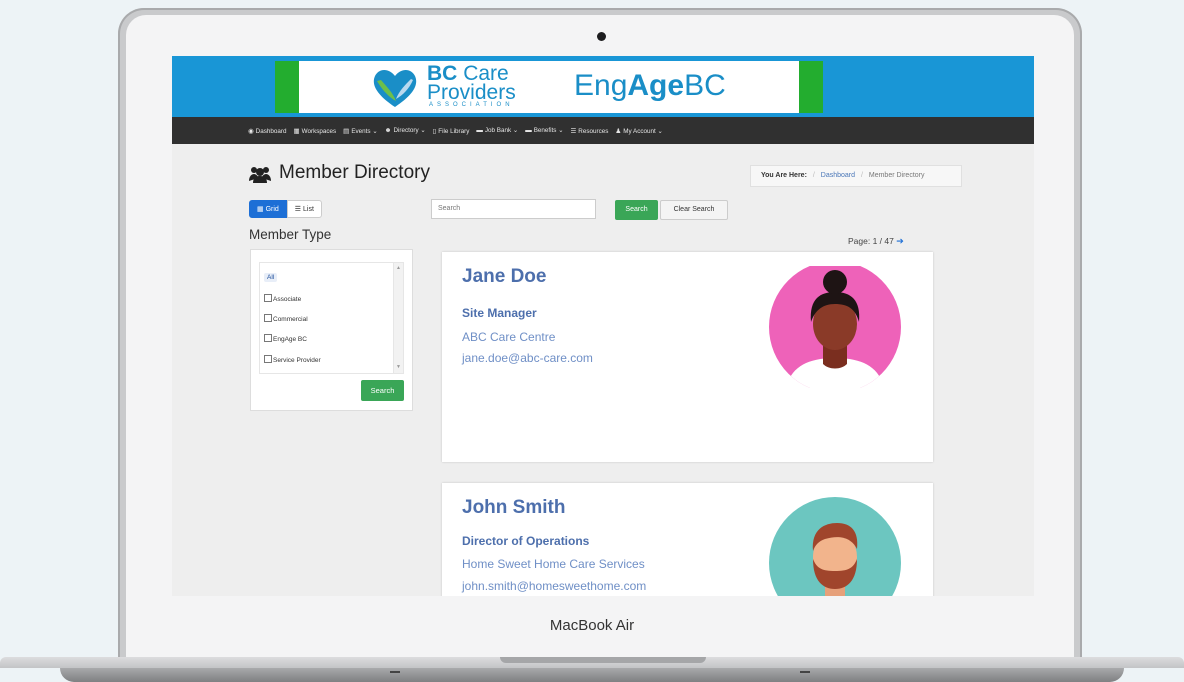 Image resolution: width=1184 pixels, height=682 pixels. What do you see at coordinates (395, 88) in the screenshot?
I see `heart-hands-logo-icon` at bounding box center [395, 88].